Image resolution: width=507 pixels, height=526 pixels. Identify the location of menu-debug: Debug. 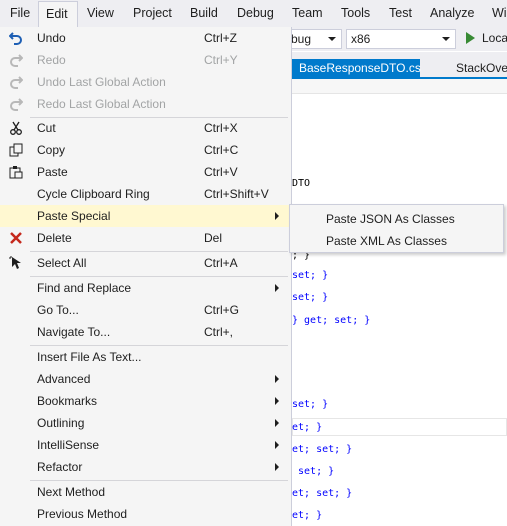
(255, 13).